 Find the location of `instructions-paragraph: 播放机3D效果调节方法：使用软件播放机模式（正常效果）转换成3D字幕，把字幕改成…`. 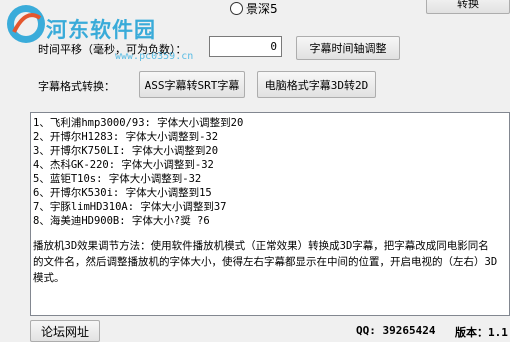

instructions-paragraph: 播放机3D效果调节方法：使用软件播放机模式（正常效果）转换成3D字幕，把字幕改成… is located at coordinates (265, 262).